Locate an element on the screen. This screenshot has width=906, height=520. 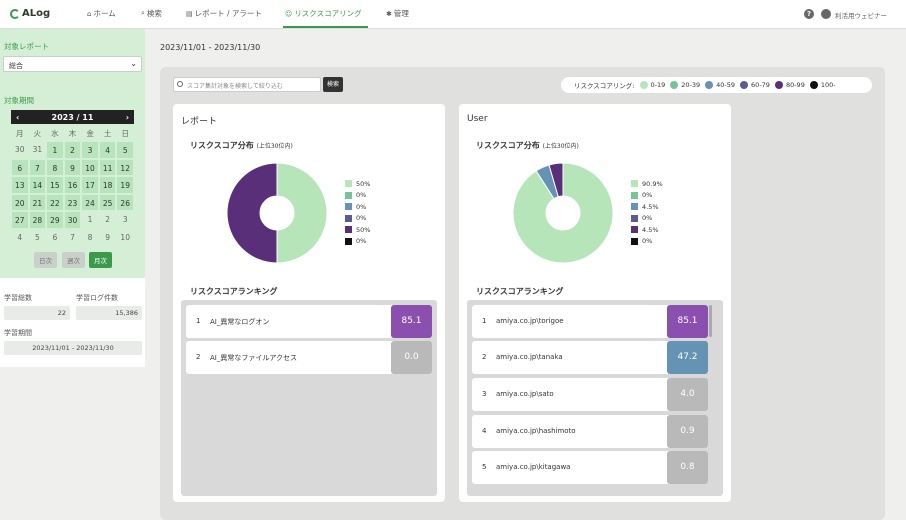
calendar-day: 15 is located at coordinates (55, 185).